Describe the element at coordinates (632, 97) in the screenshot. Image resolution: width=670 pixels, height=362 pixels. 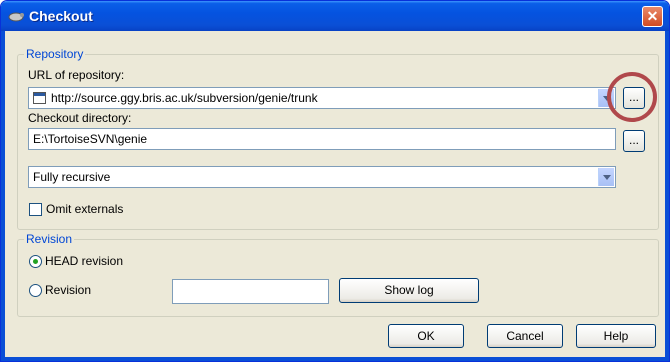
I see `highlight-circle-annotation` at that location.